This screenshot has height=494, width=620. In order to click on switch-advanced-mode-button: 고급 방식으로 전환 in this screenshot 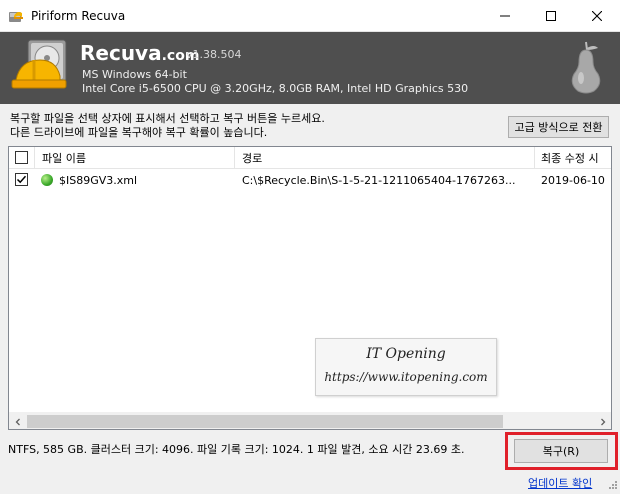, I will do `click(558, 127)`.